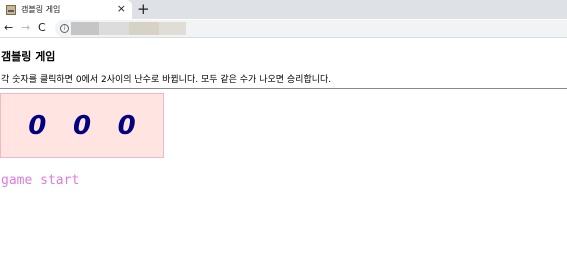 Image resolution: width=567 pixels, height=257 pixels. Describe the element at coordinates (41, 9) in the screenshot. I see `tab-title: 갬블링 게임` at that location.